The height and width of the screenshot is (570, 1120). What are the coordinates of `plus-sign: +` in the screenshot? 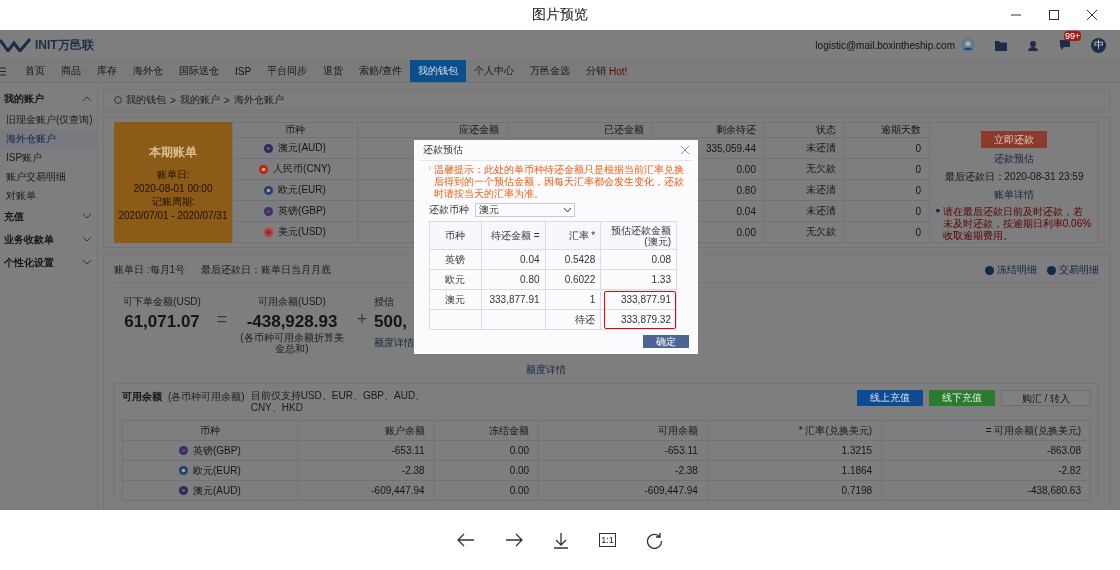 It's located at (362, 319).